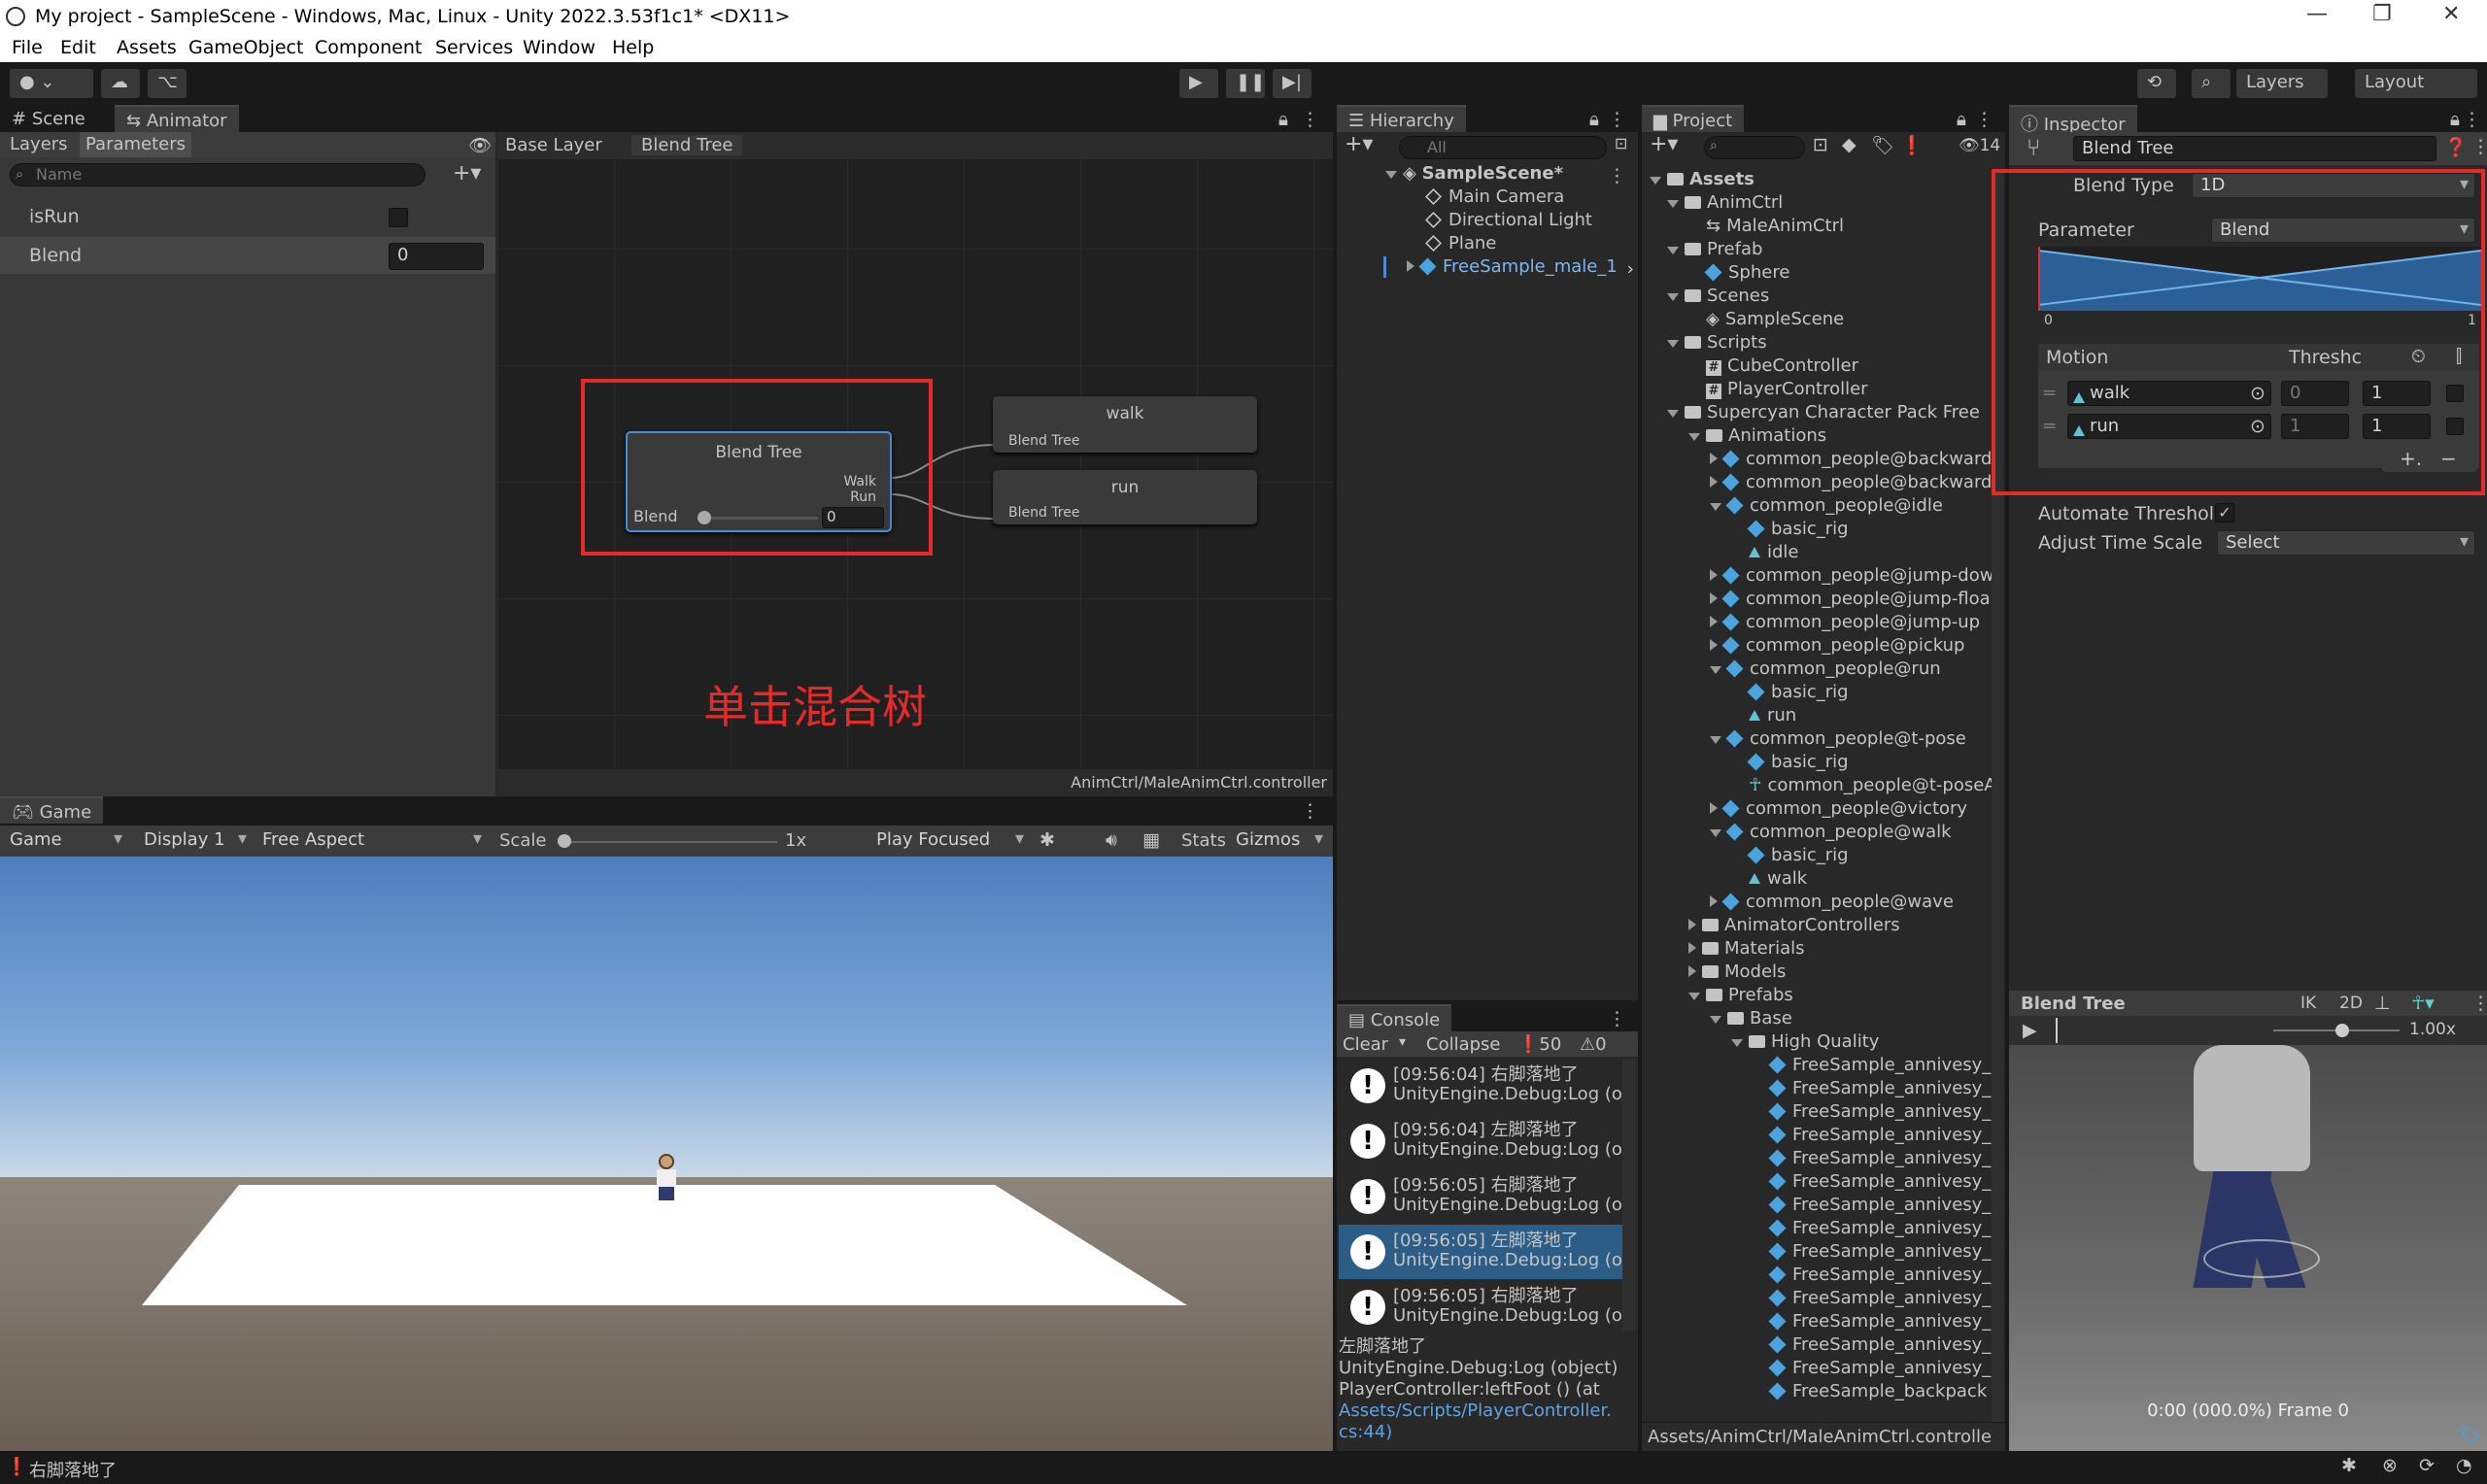 Image resolution: width=2487 pixels, height=1484 pixels. Describe the element at coordinates (2248, 1248) in the screenshot. I see `preview-viewport: 0:00 (000.0%) Frame 0 🏷︎` at that location.